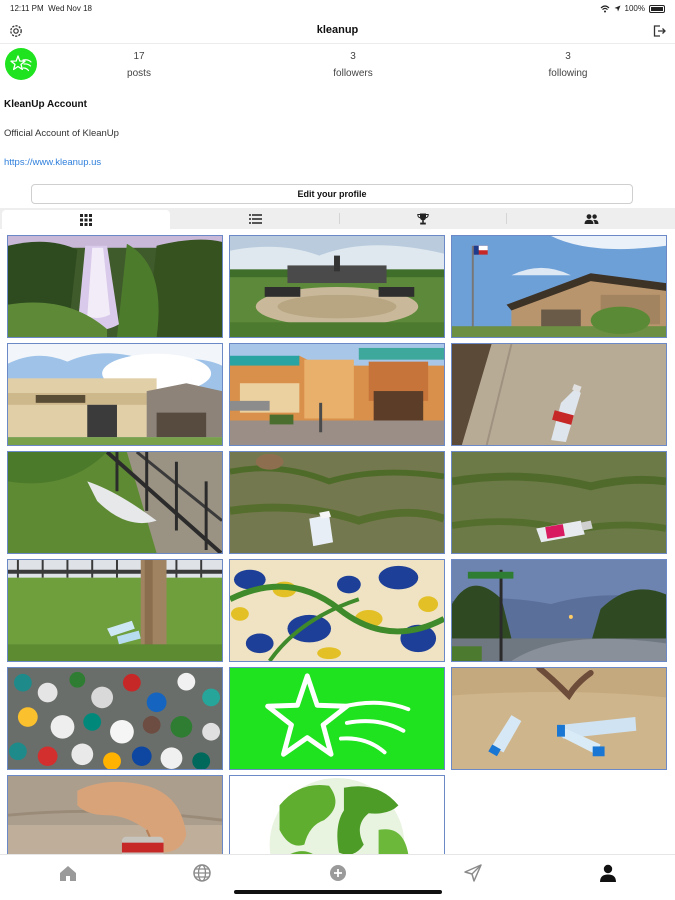  I want to click on status-time: 12:11 PM Wed Nov 18, so click(51, 8).